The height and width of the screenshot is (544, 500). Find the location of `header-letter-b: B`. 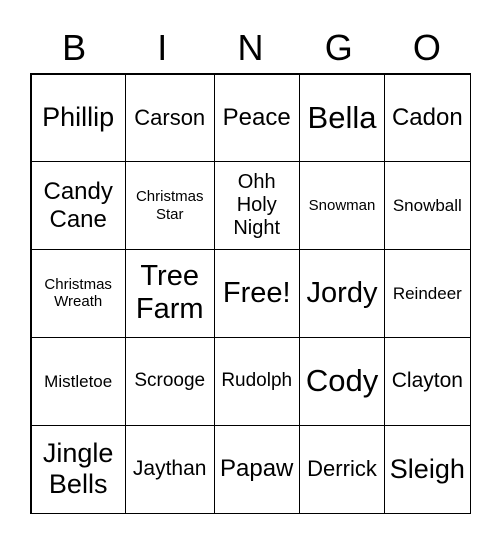

header-letter-b: B is located at coordinates (74, 47).